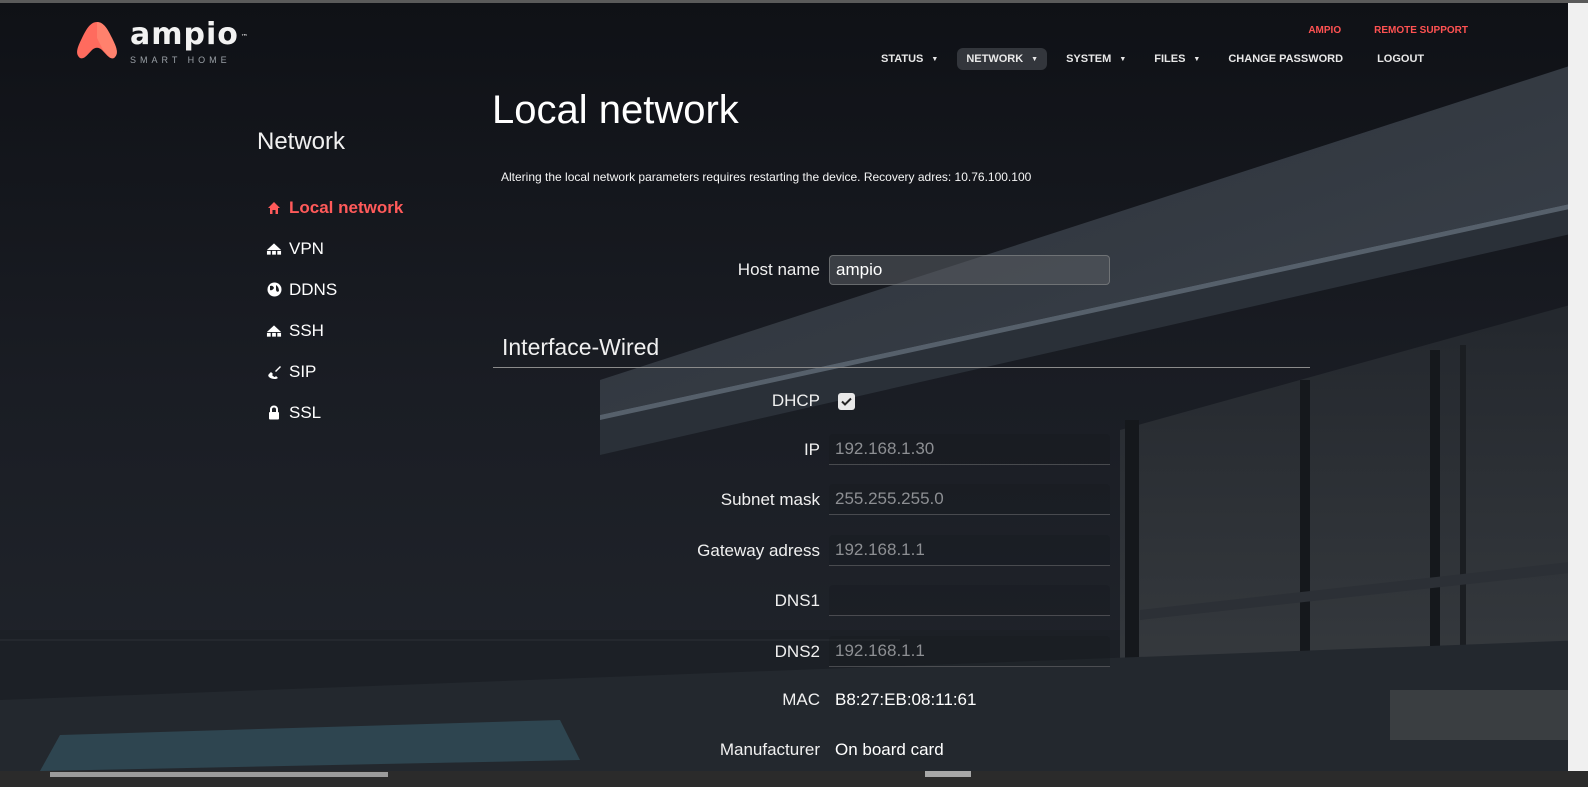 The height and width of the screenshot is (787, 1588). I want to click on sidebar-title: Network, so click(301, 141).